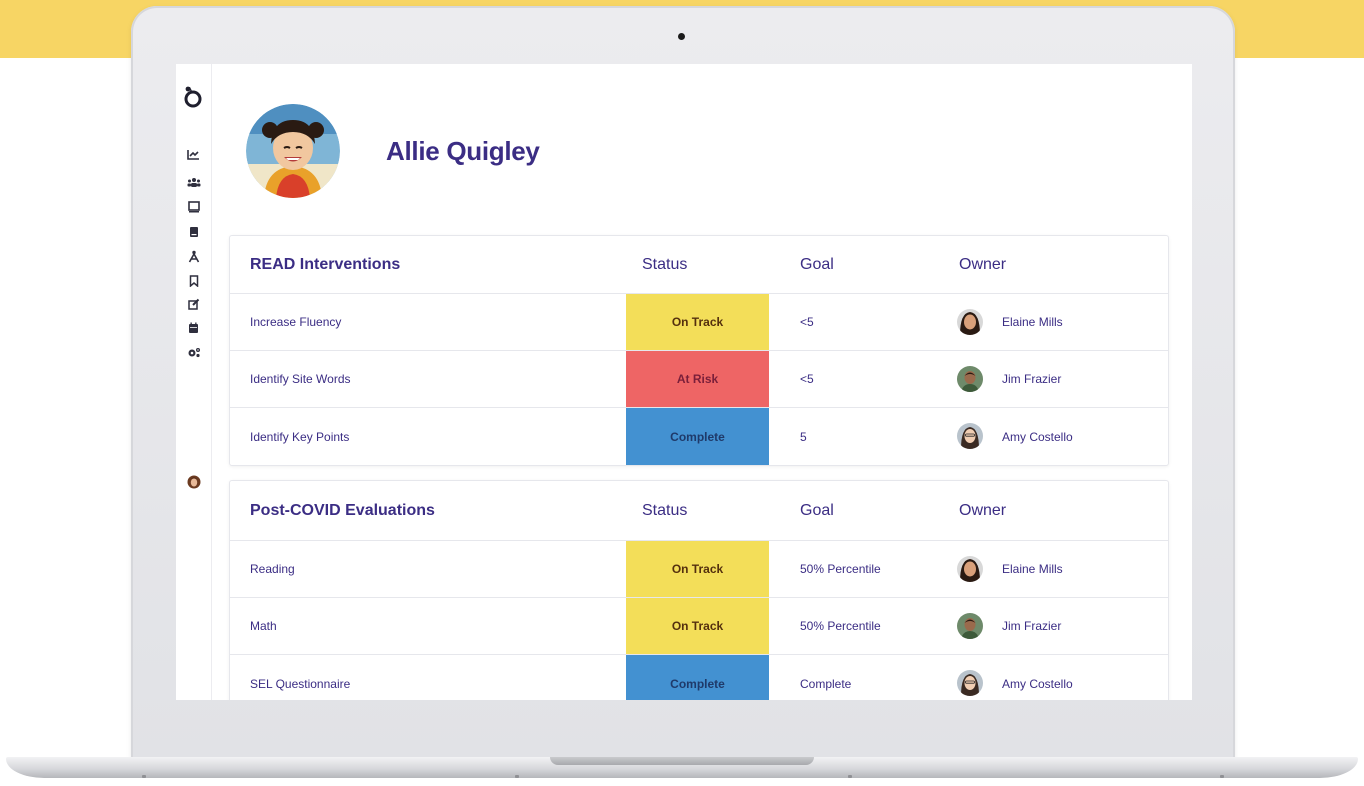 This screenshot has width=1364, height=786. Describe the element at coordinates (193, 207) in the screenshot. I see `monitor-icon` at that location.